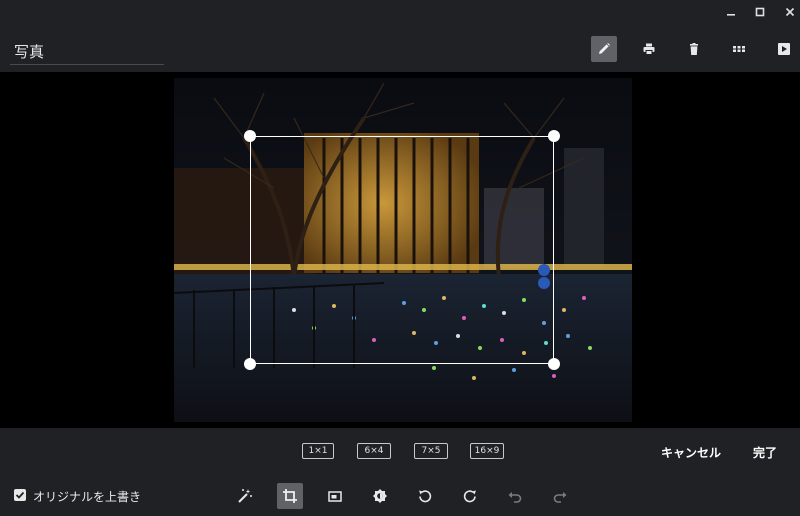 This screenshot has height=516, width=800. I want to click on edit-pencil-icon, so click(604, 48).